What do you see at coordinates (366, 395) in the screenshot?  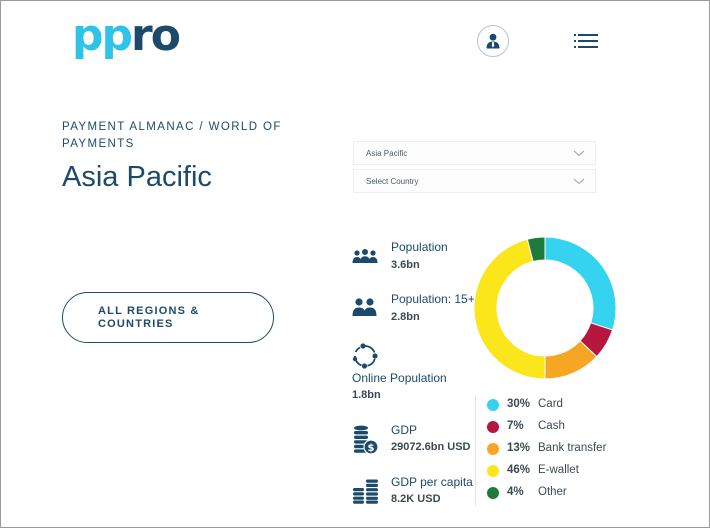 I see `stat-online-population-value: 1.8bn` at bounding box center [366, 395].